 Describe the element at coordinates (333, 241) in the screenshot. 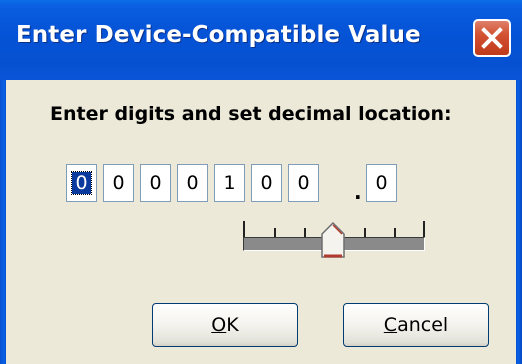

I see `slider-thumb` at that location.